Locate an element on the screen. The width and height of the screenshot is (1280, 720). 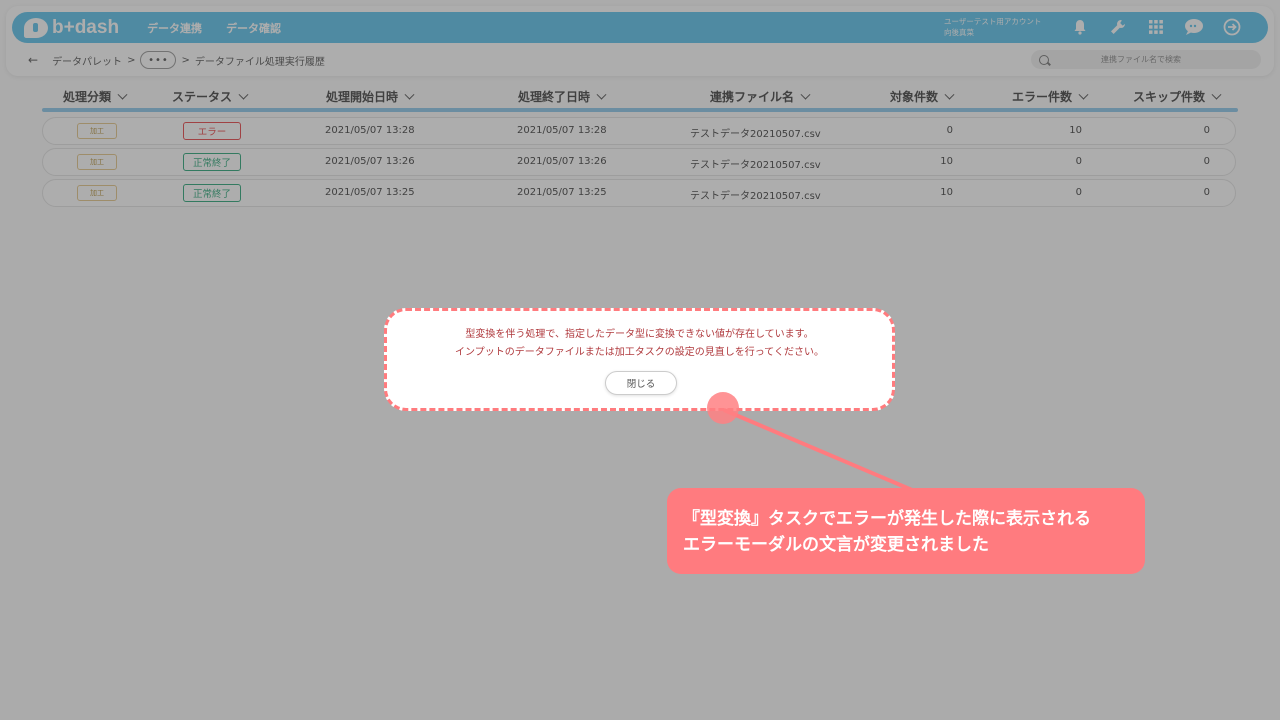
callout-line: 『型変換』タスクでエラーが発生した際に表示される is located at coordinates (887, 519).